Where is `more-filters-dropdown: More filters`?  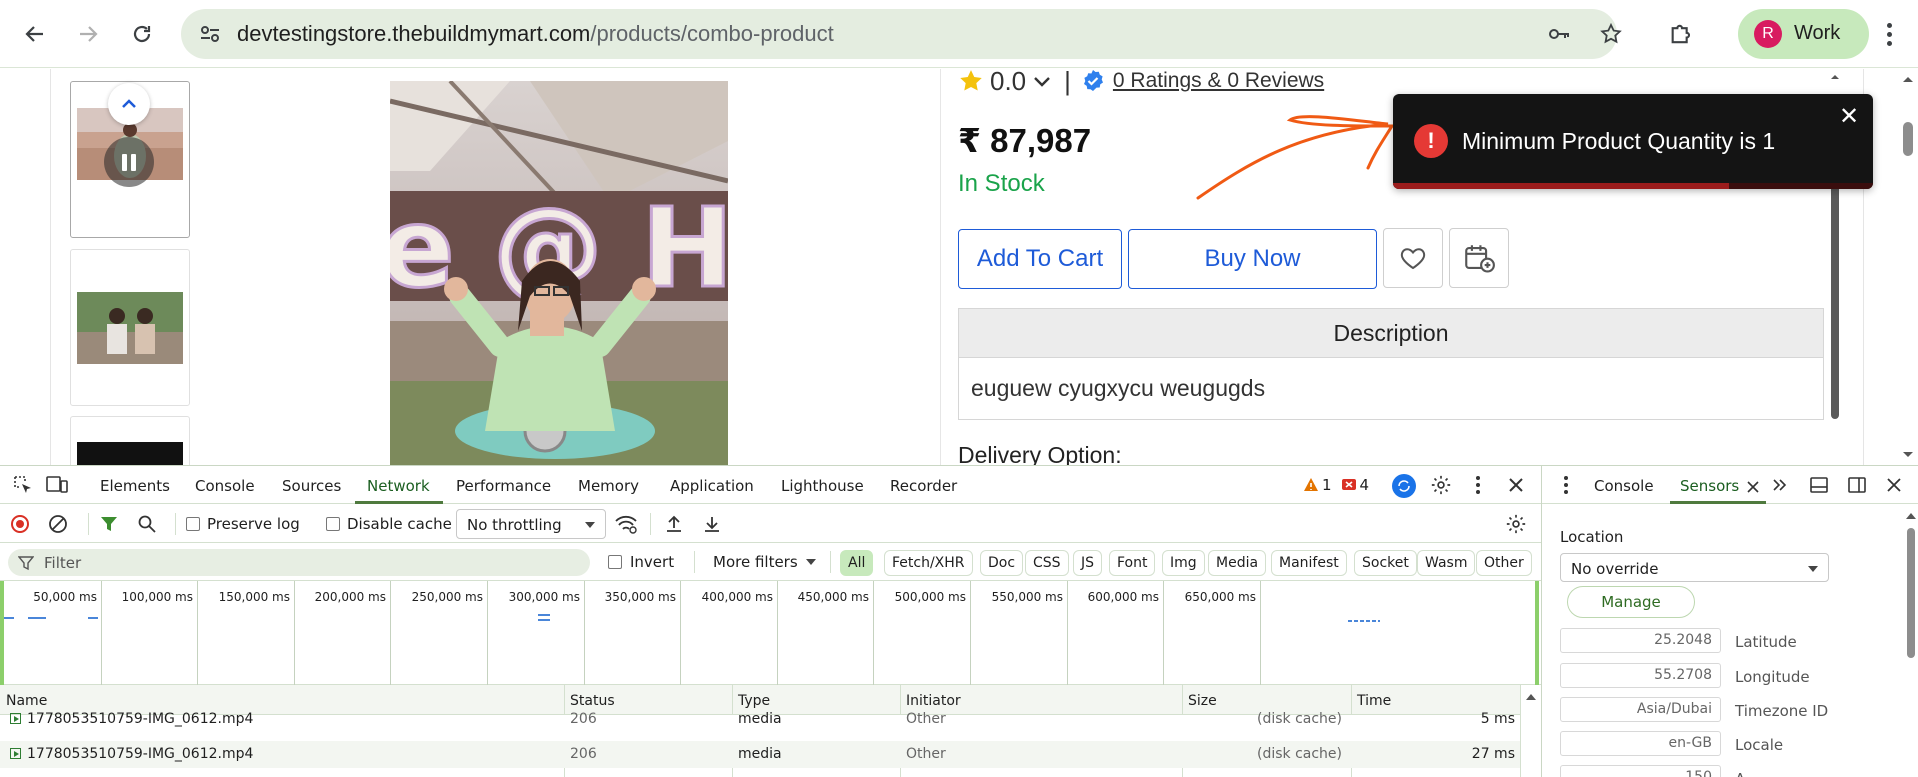
more-filters-dropdown: More filters is located at coordinates (764, 562).